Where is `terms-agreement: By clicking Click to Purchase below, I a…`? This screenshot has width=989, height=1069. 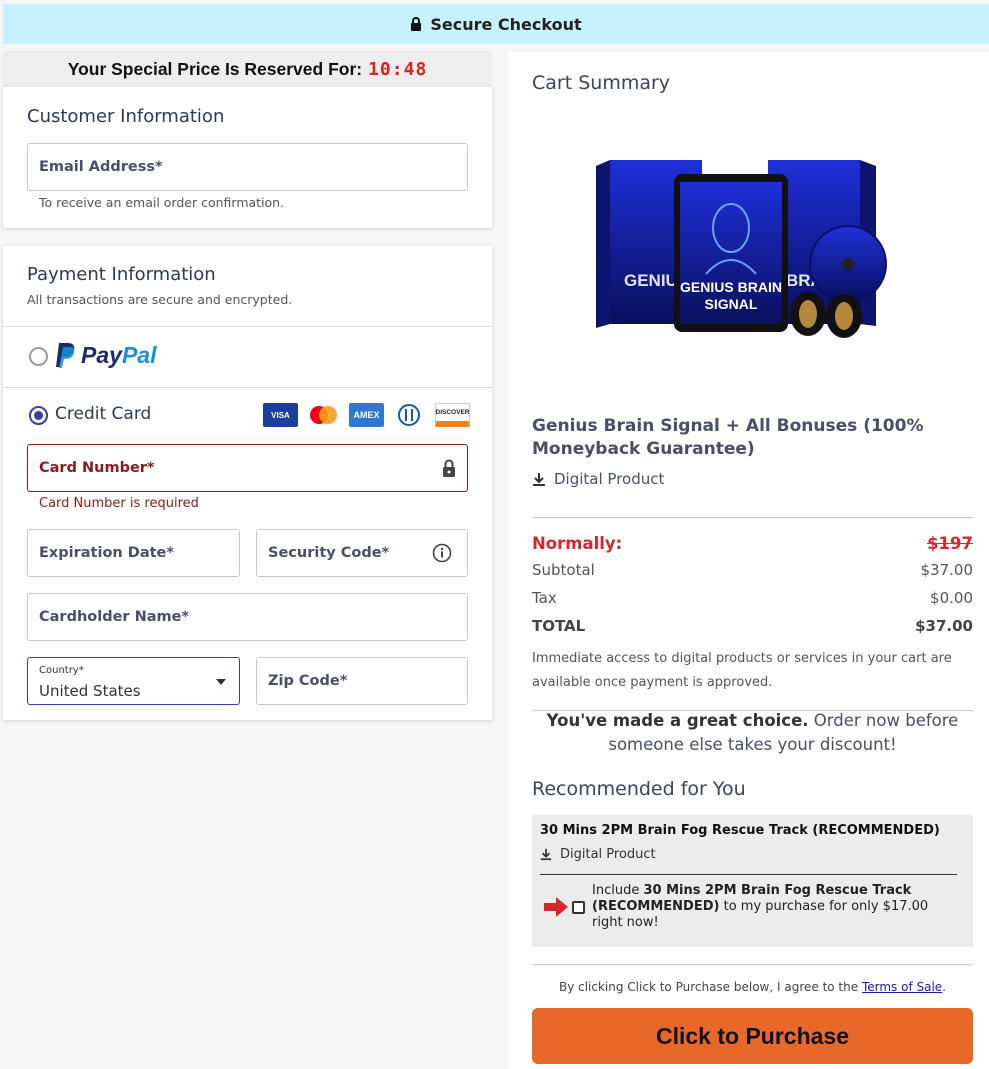
terms-agreement: By clicking Click to Purchase below, I a… is located at coordinates (752, 987).